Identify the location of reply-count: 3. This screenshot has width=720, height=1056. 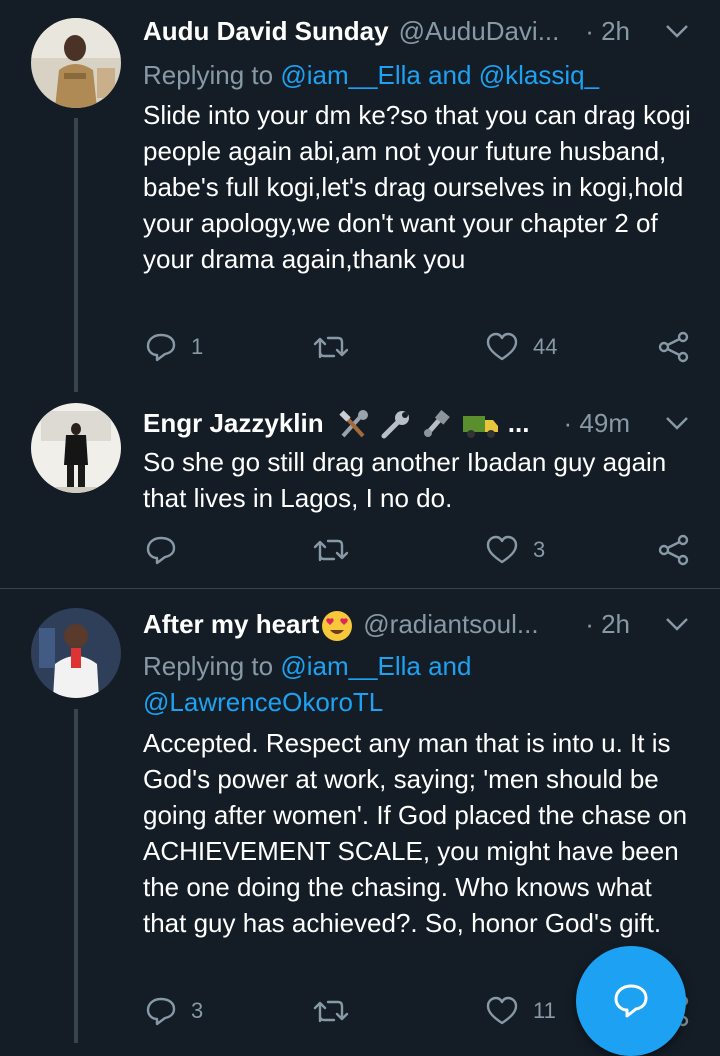
(197, 1010).